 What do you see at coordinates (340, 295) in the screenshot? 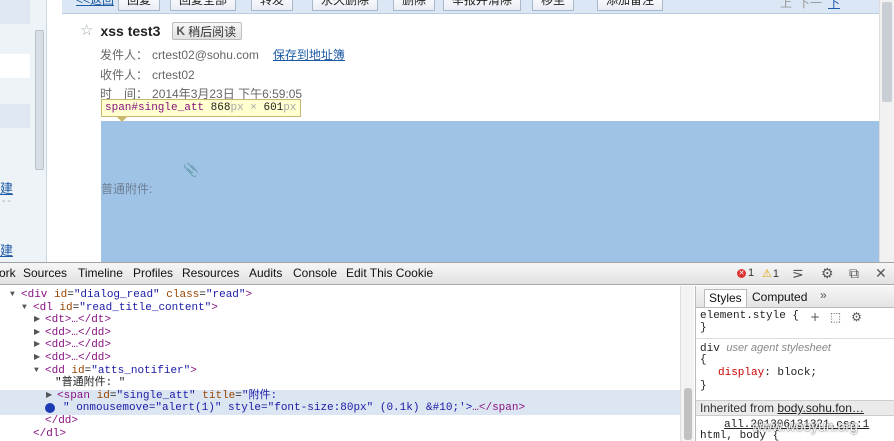
I see `dom-node: ▼ <div id="dialog_read" class="read">` at bounding box center [340, 295].